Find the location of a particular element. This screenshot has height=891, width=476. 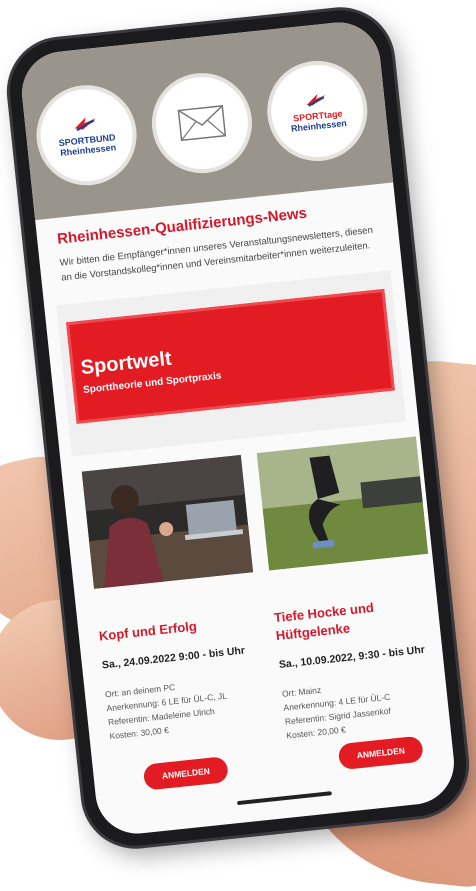

sporttage-logo: SPORTtage Rheinhessen is located at coordinates (317, 111).